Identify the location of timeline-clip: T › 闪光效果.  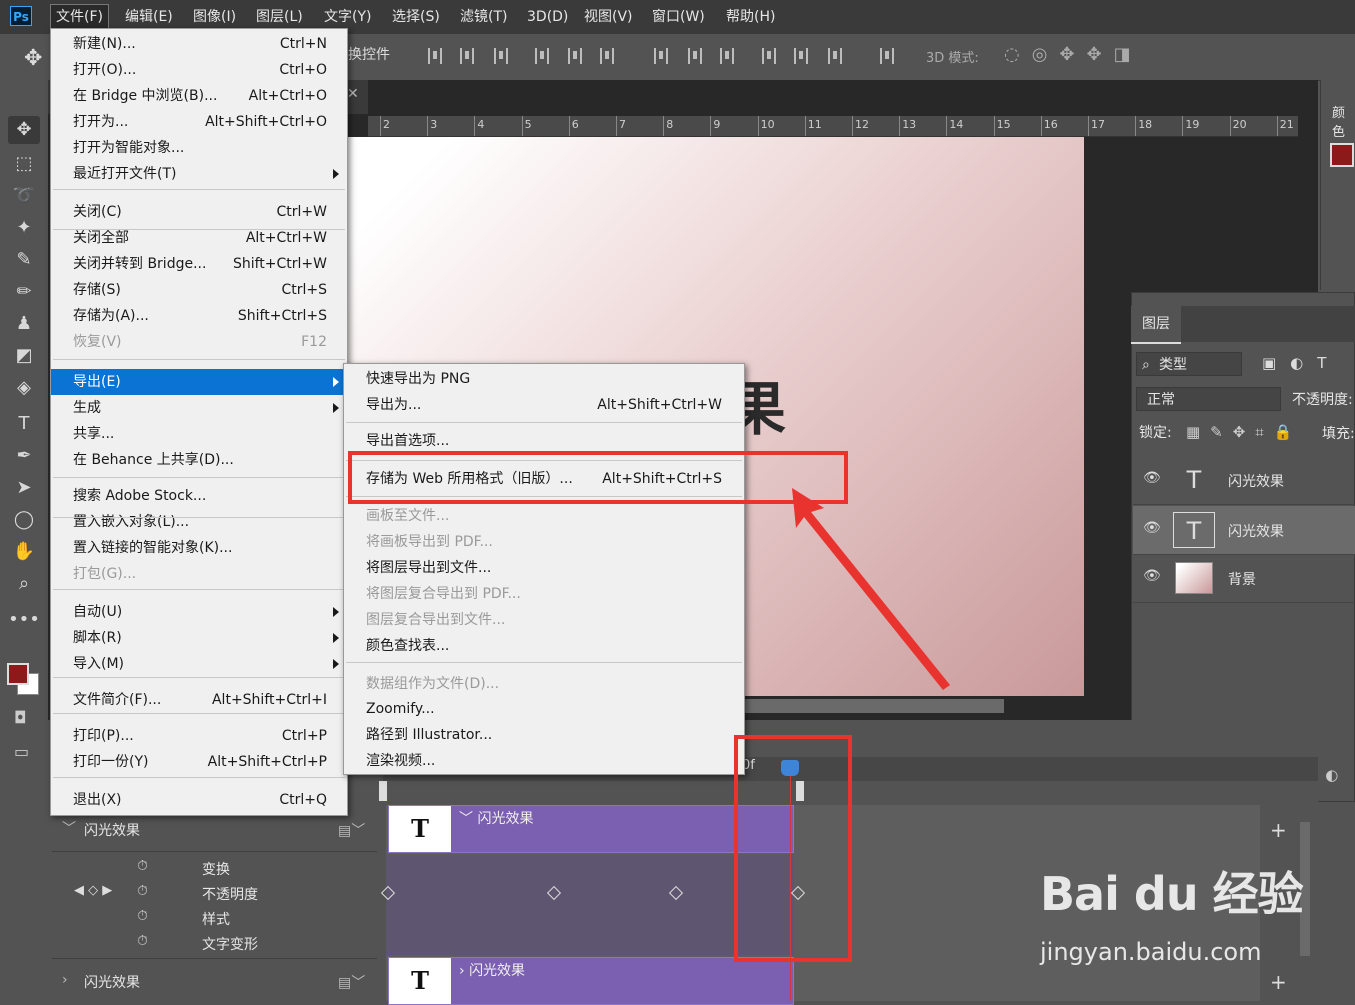
(591, 981).